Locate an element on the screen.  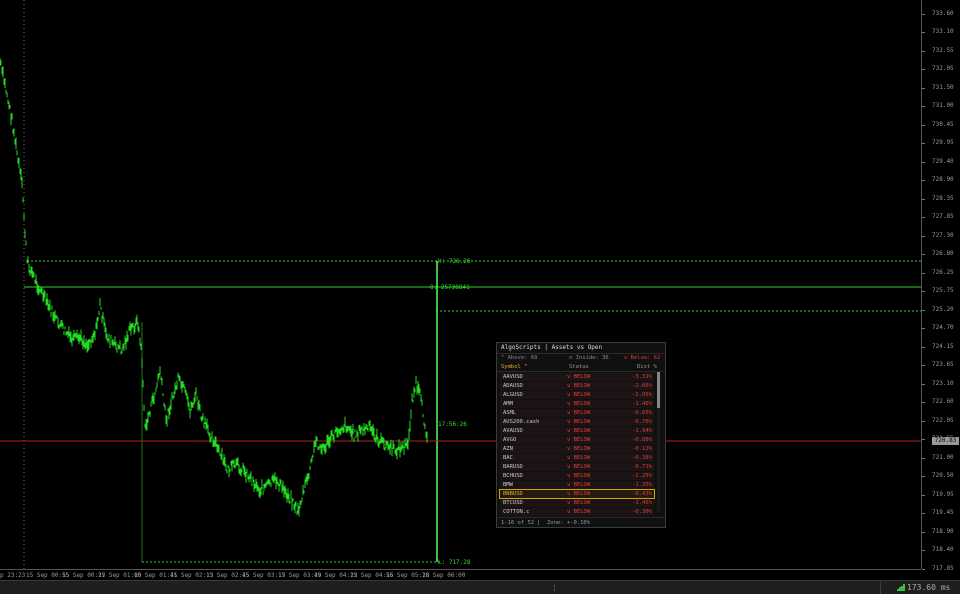
asset-row: ASML v BELOW -0.65% is located at coordinates (577, 413).